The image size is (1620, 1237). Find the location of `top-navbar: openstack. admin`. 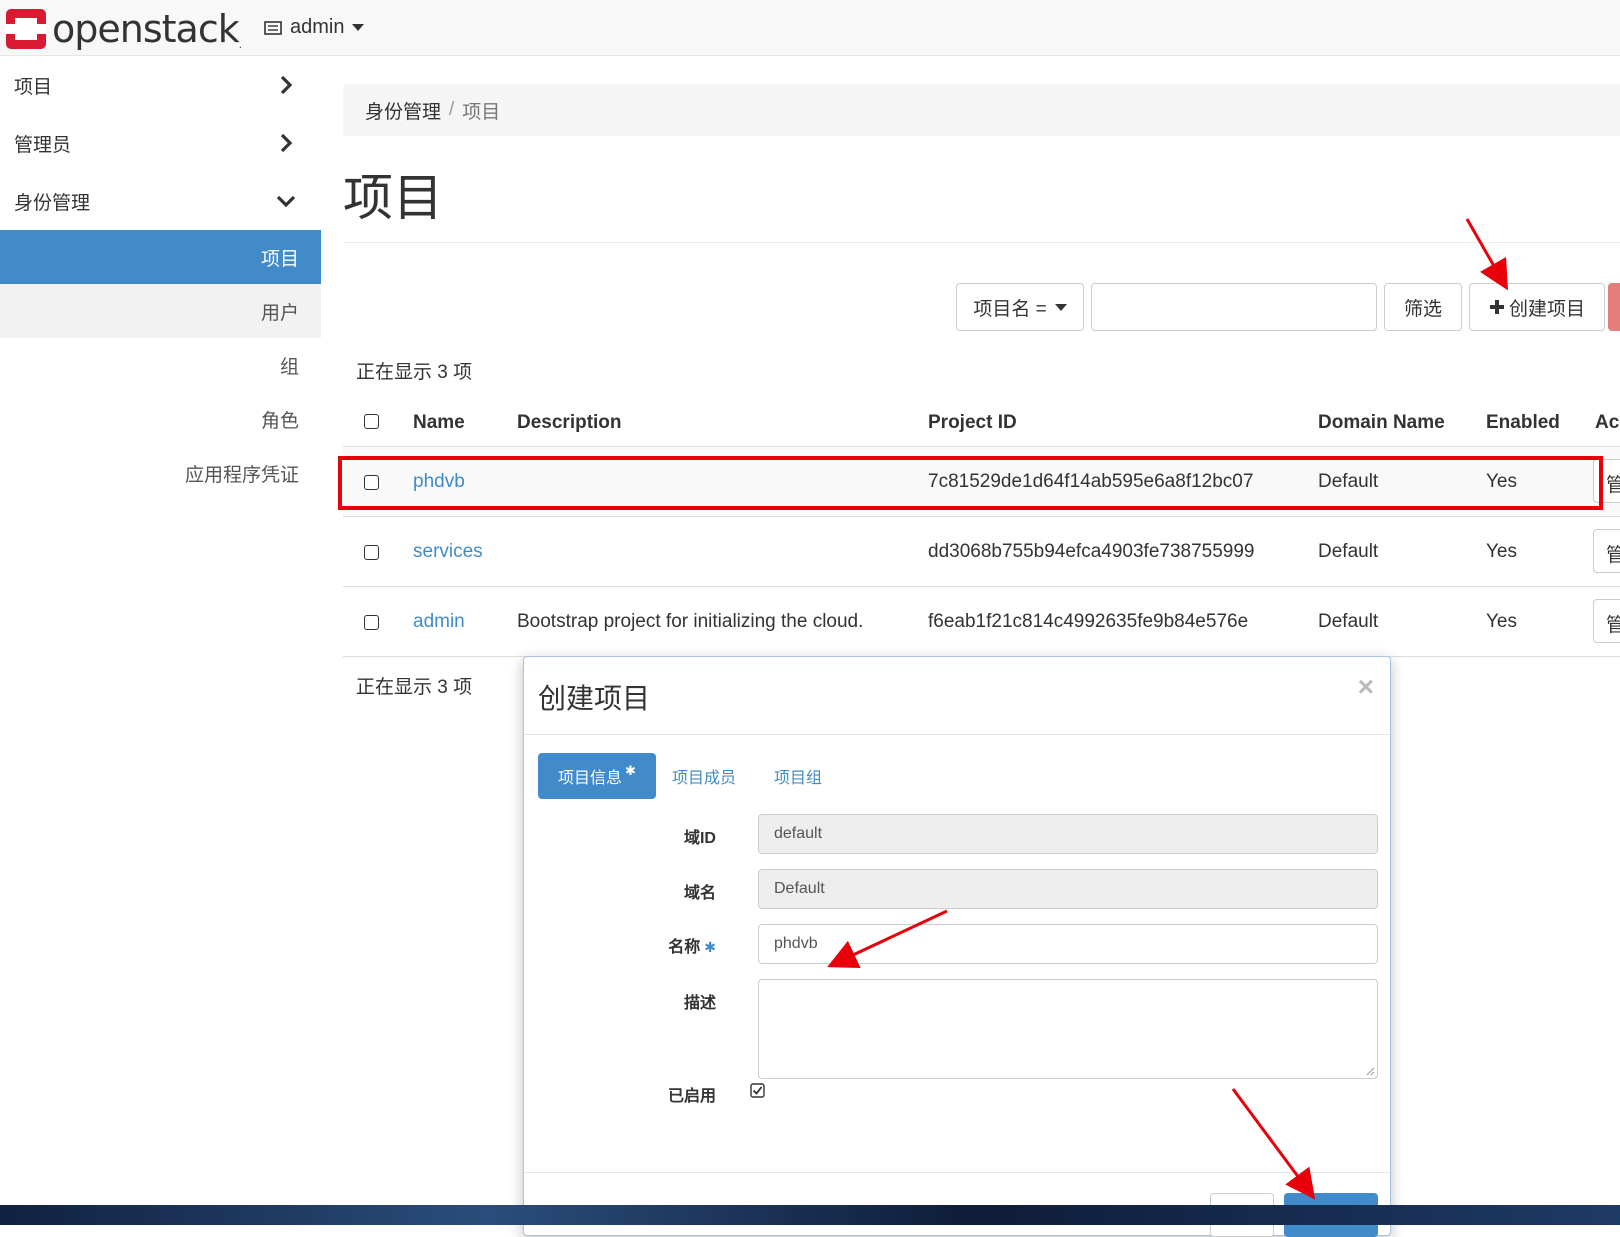

top-navbar: openstack. admin is located at coordinates (810, 28).